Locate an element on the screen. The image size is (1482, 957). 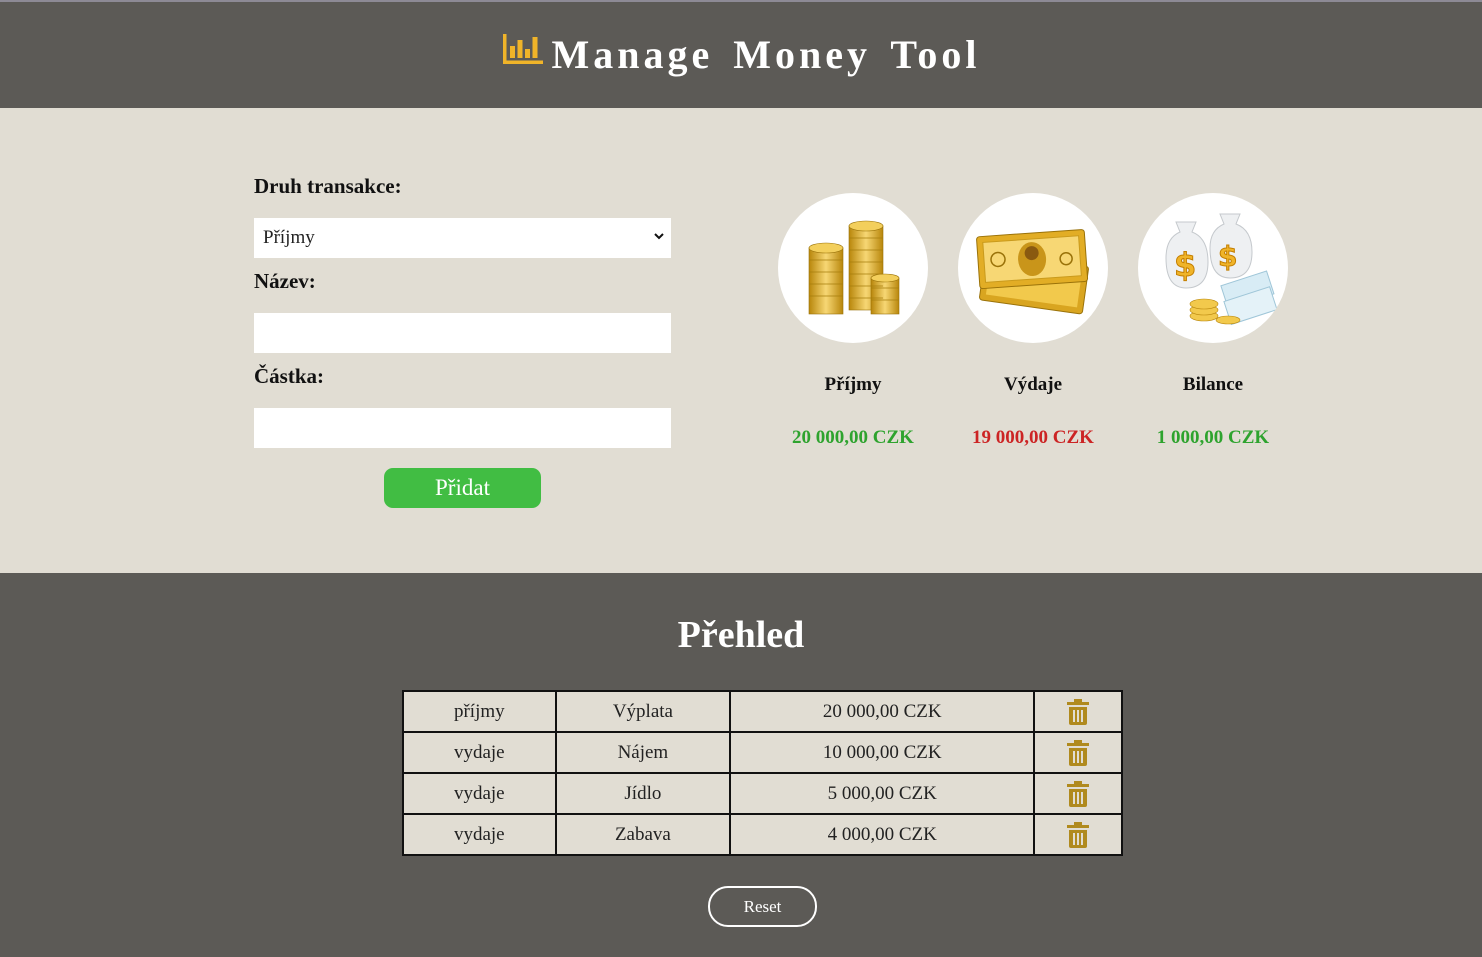
type-select-value: Příjmy is located at coordinates (289, 237).